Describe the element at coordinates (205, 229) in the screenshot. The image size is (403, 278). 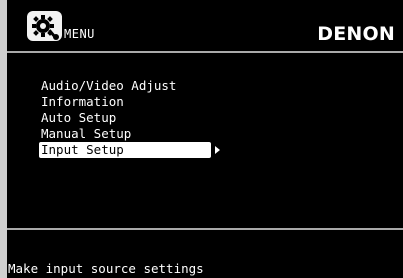
I see `bottom-divider` at that location.